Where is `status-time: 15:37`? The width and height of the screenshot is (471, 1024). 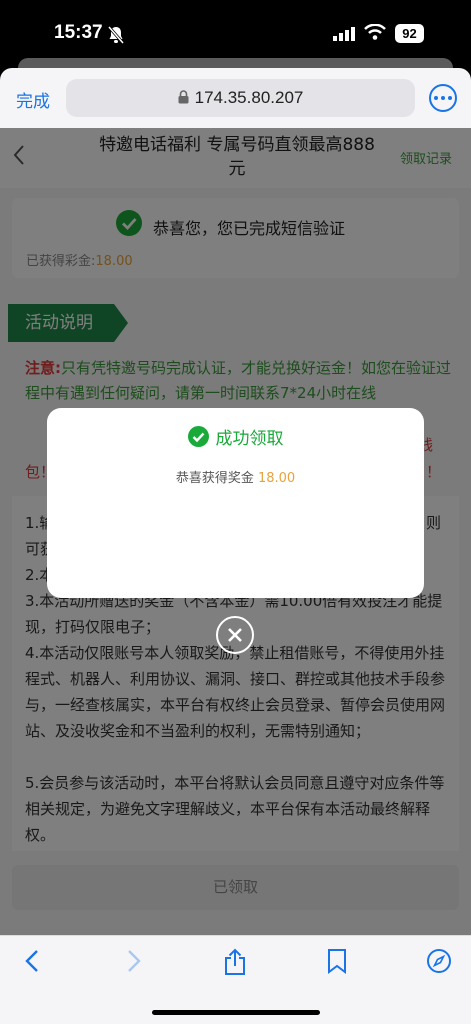
status-time: 15:37 is located at coordinates (78, 32).